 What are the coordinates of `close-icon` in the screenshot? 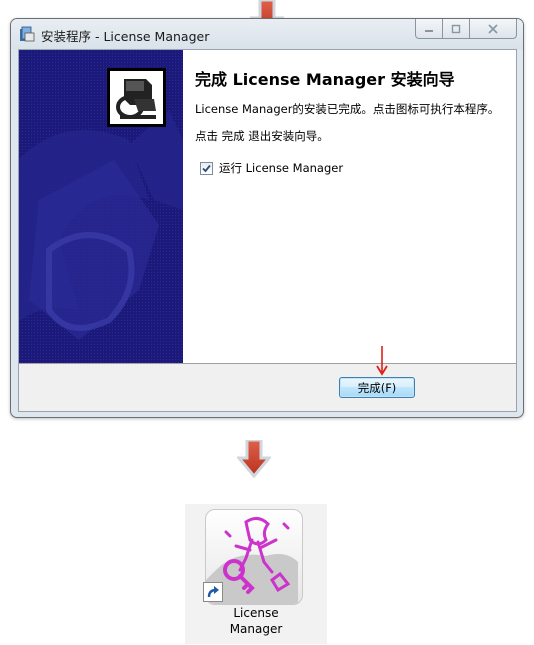 It's located at (493, 28).